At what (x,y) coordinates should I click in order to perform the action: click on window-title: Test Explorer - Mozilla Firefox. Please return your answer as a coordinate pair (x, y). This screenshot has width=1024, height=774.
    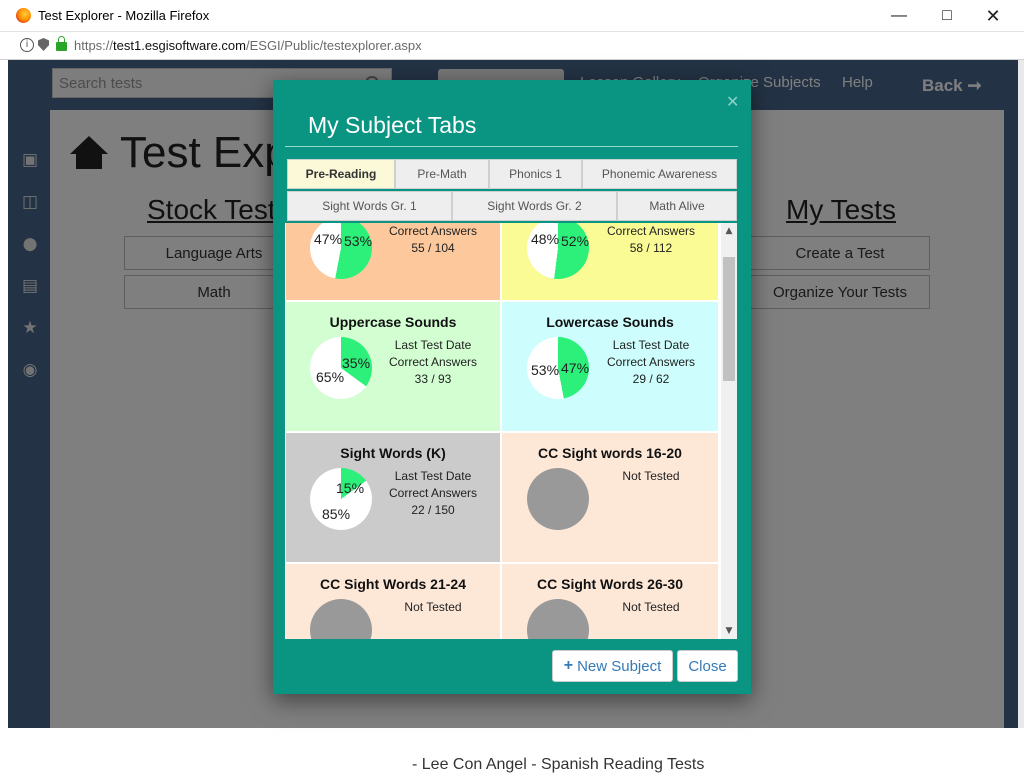
    Looking at the image, I should click on (124, 15).